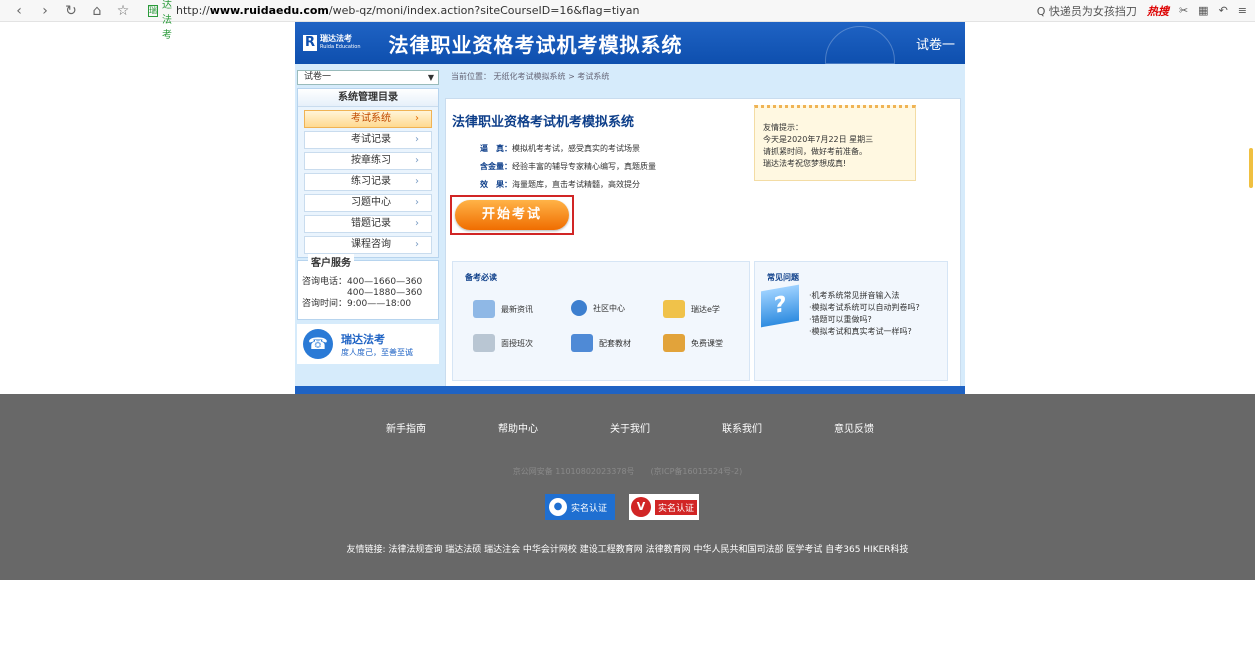 This screenshot has height=651, width=1255. Describe the element at coordinates (530, 76) in the screenshot. I see `breadcrumb: 当前位置： 无纸化考试模拟系统 > 考试系统` at that location.